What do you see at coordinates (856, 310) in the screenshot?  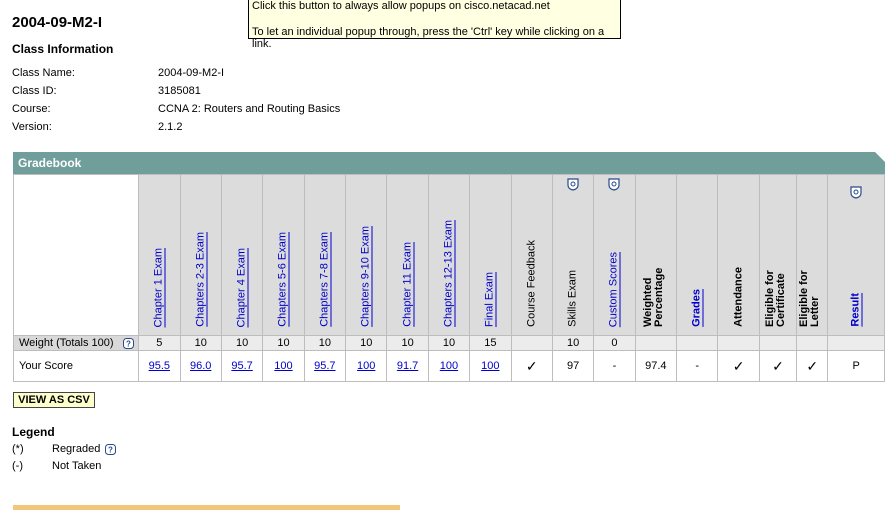 I see `result-link: Result` at bounding box center [856, 310].